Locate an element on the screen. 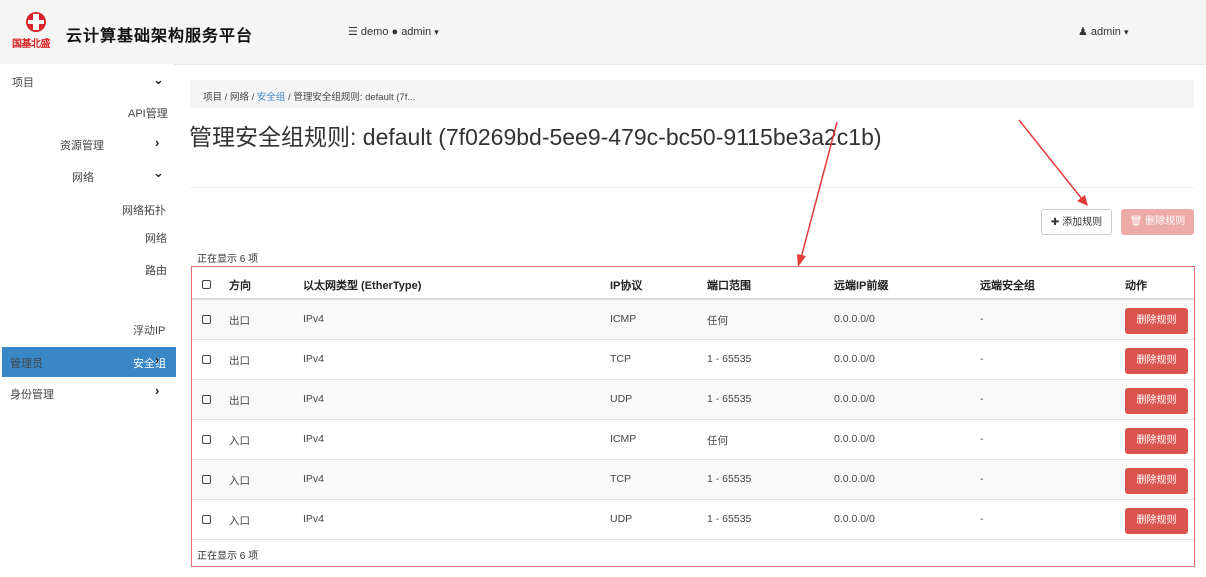 The width and height of the screenshot is (1206, 577). table-row: 入口 IPv4 UDP 1 - 65535 0.0.0.0/0 - 删除规则 is located at coordinates (693, 520).